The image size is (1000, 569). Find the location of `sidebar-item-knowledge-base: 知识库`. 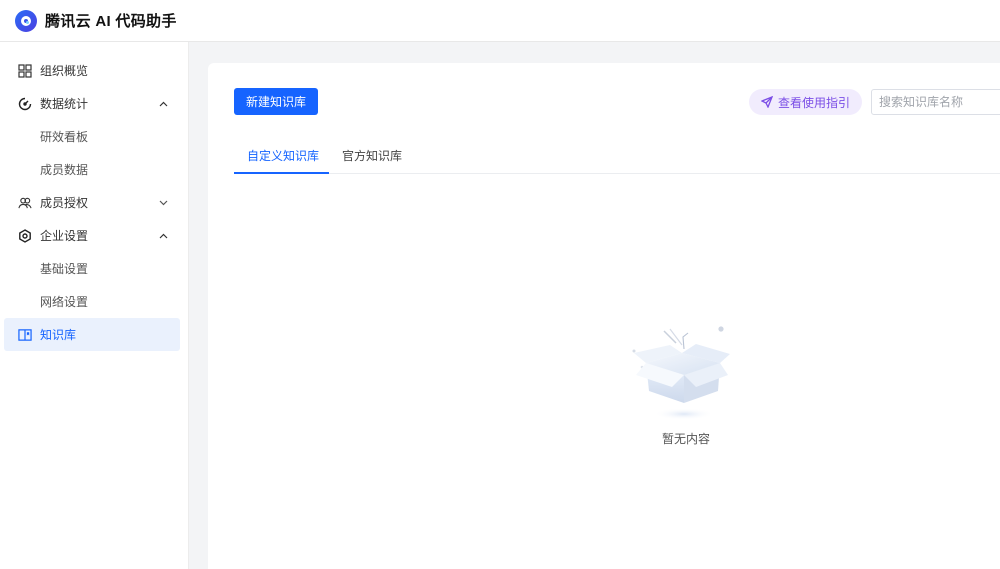

sidebar-item-knowledge-base: 知识库 is located at coordinates (92, 334).